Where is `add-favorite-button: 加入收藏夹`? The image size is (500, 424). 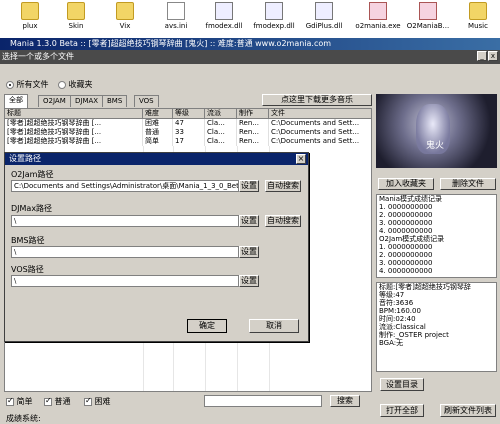 add-favorite-button: 加入收藏夹 is located at coordinates (406, 184).